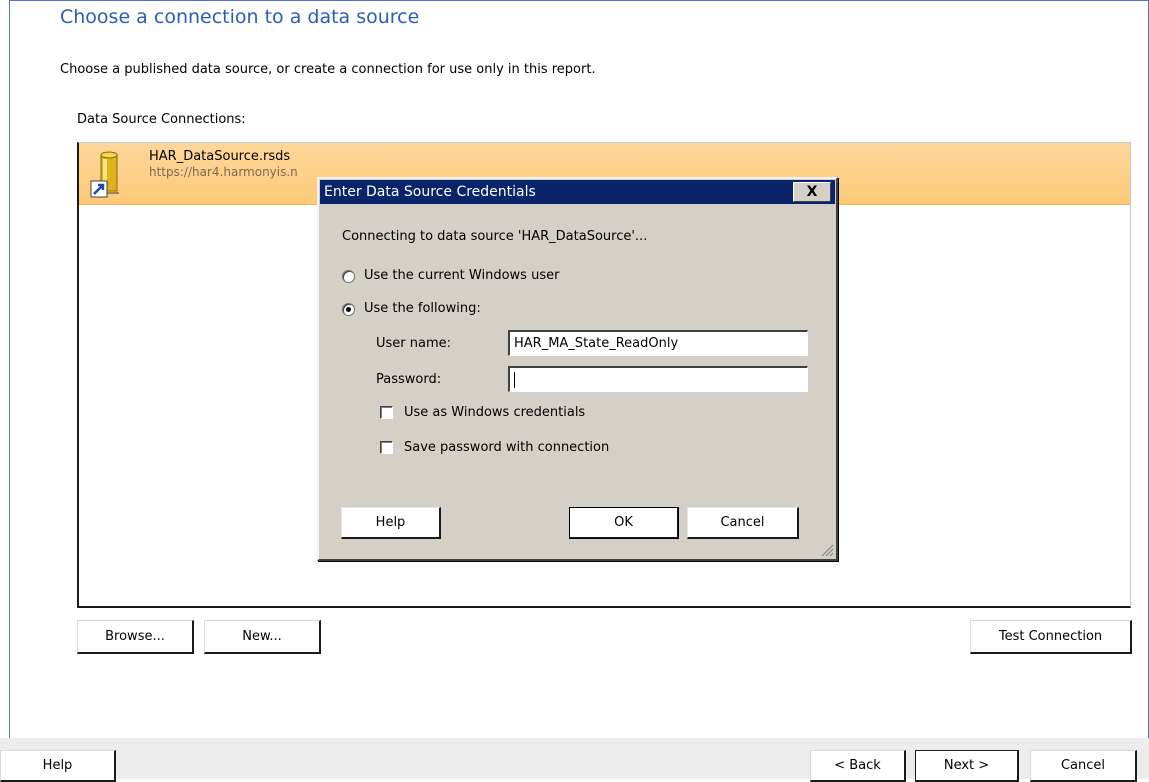 The height and width of the screenshot is (782, 1149). I want to click on save-password-label: Save password with connection, so click(506, 447).